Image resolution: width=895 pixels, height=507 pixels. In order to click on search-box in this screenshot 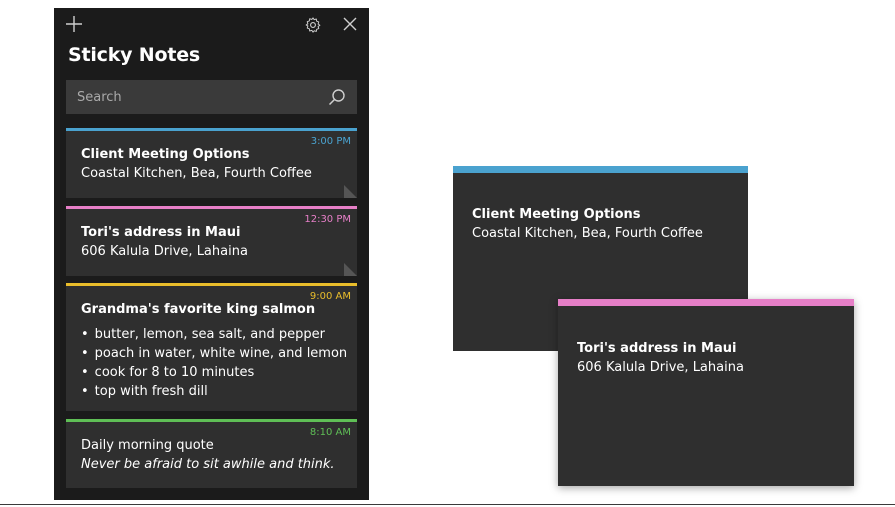, I will do `click(211, 97)`.